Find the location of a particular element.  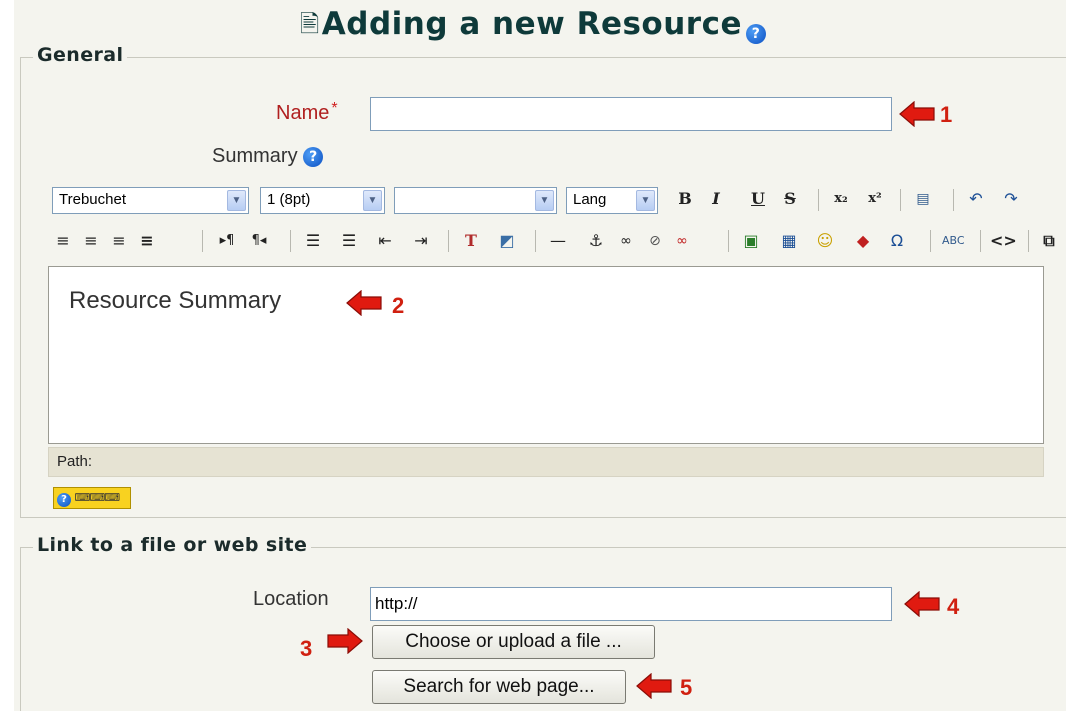

name-label: Name * is located at coordinates (307, 112).